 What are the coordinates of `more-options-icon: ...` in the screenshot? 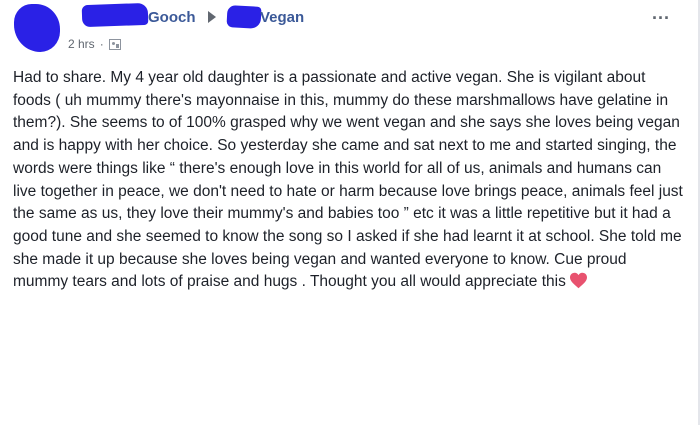 It's located at (661, 13).